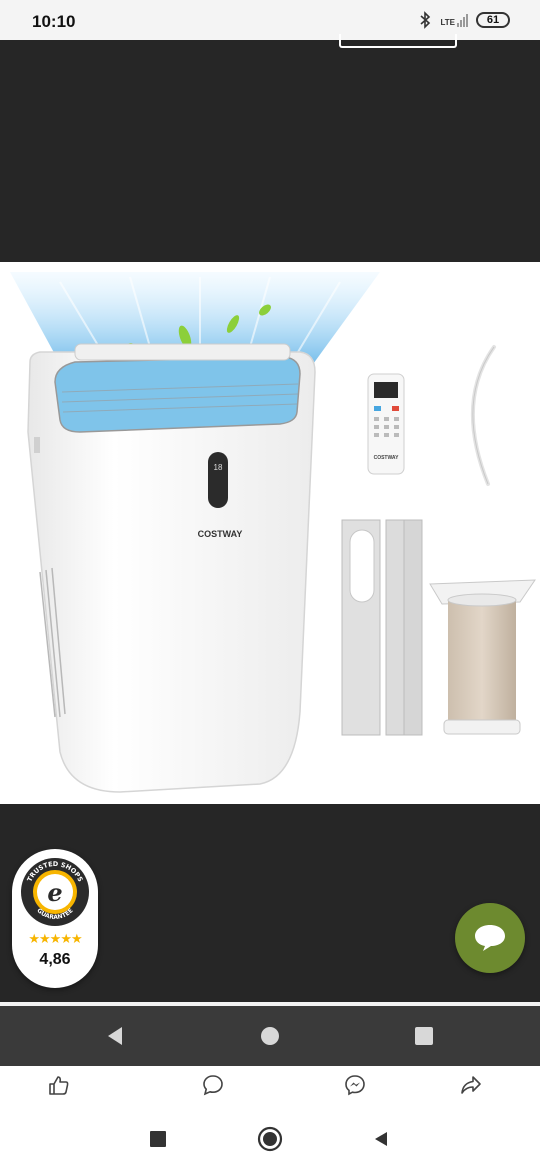  I want to click on svg-text: e, so click(54, 892).